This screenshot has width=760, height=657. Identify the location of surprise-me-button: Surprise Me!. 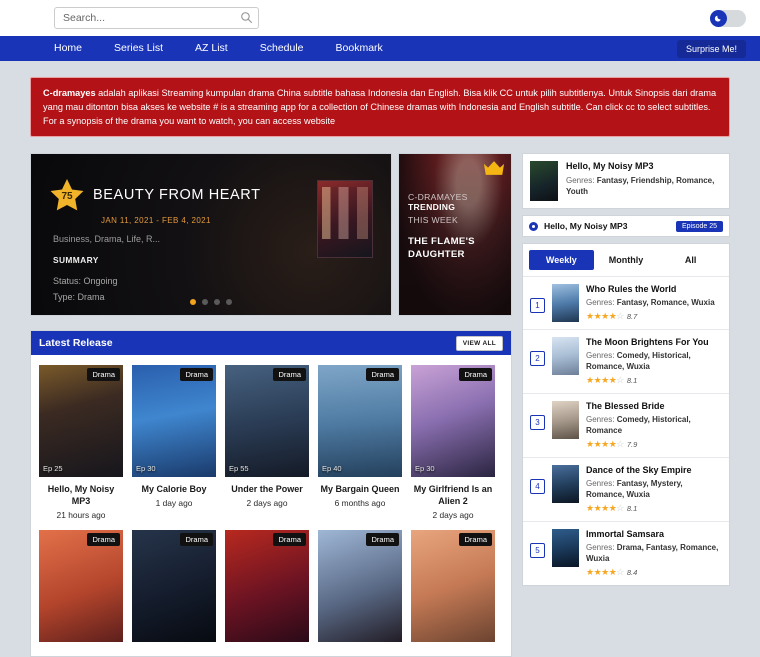
(711, 48).